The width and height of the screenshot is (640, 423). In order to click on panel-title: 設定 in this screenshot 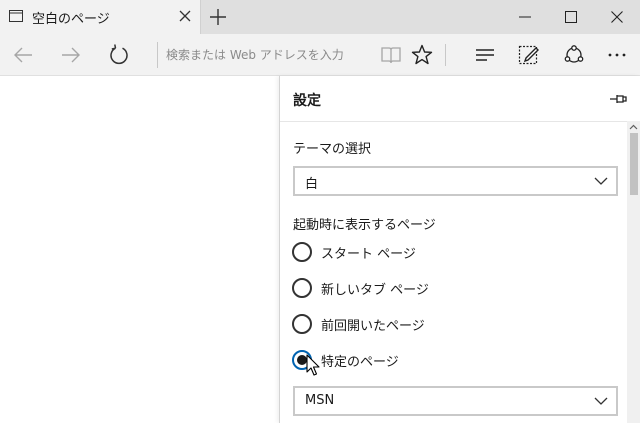, I will do `click(307, 101)`.